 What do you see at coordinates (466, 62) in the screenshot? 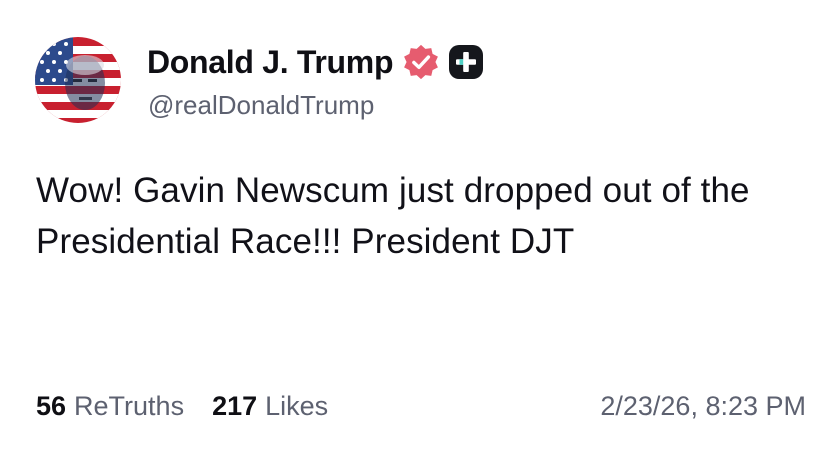
I see `plus-badge-icon` at bounding box center [466, 62].